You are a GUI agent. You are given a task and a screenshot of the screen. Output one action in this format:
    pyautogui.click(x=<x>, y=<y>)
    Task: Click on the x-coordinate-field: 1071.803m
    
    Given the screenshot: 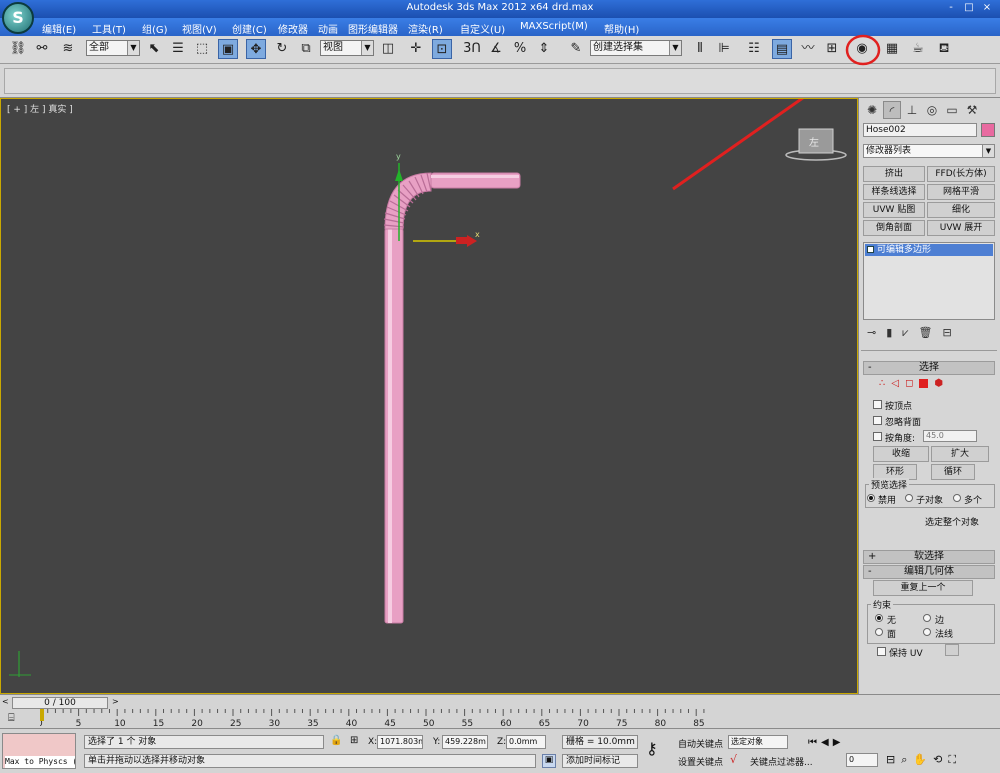 What is the action you would take?
    pyautogui.click(x=400, y=742)
    